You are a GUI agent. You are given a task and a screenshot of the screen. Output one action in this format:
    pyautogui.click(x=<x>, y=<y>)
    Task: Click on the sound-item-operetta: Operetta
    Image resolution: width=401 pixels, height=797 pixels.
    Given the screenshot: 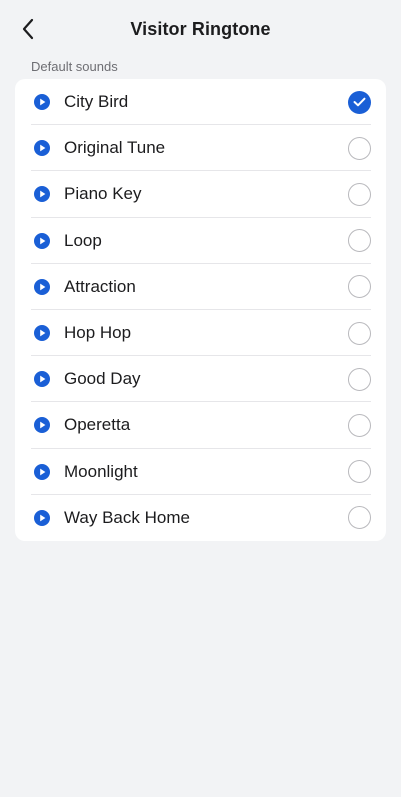 What is the action you would take?
    pyautogui.click(x=200, y=425)
    